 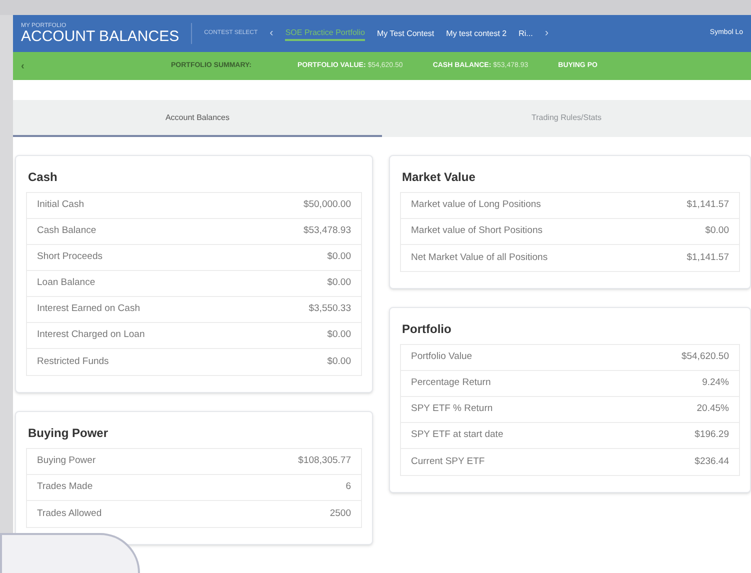 What do you see at coordinates (452, 409) in the screenshot?
I see `row-label: SPY ETF % Return` at bounding box center [452, 409].